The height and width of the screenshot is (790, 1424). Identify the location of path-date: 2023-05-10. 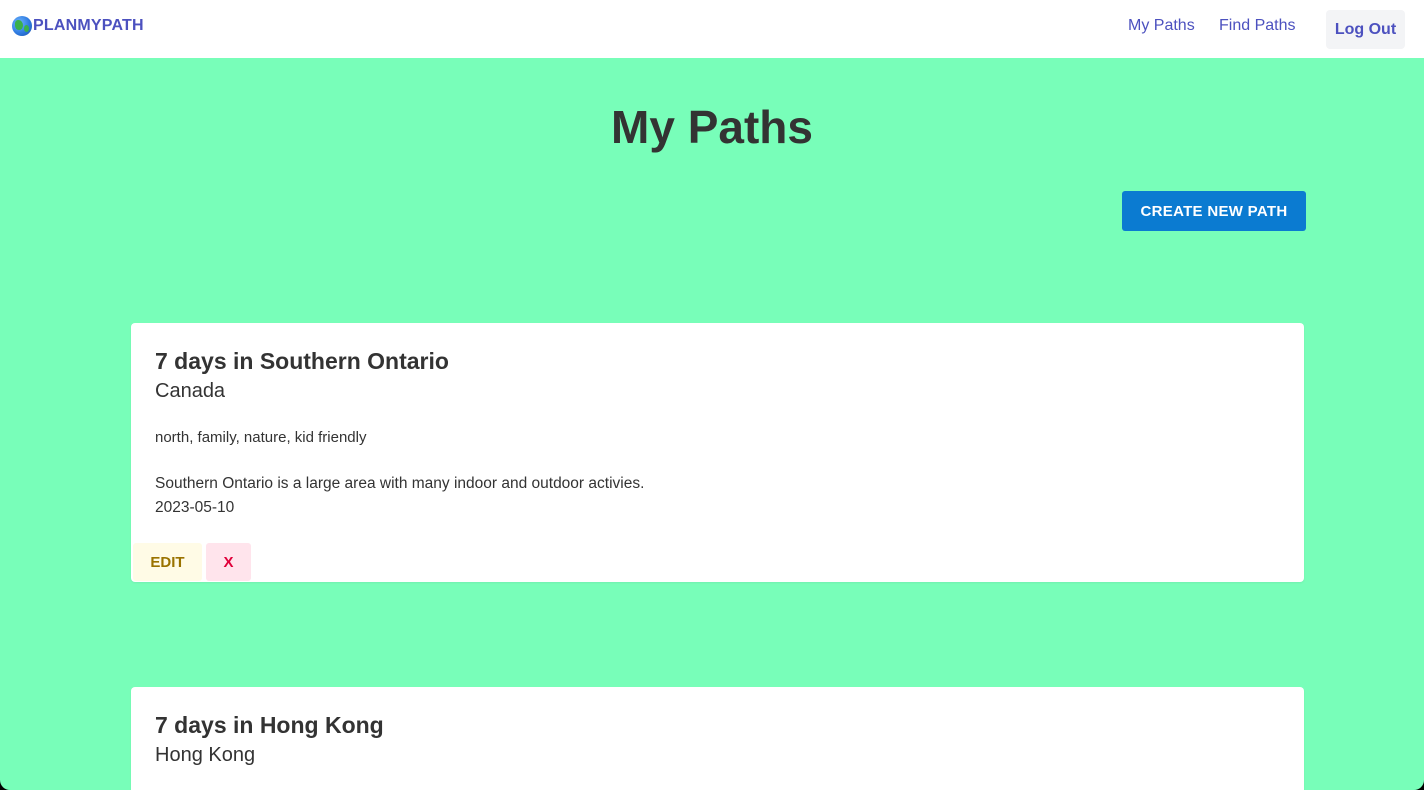
(195, 507).